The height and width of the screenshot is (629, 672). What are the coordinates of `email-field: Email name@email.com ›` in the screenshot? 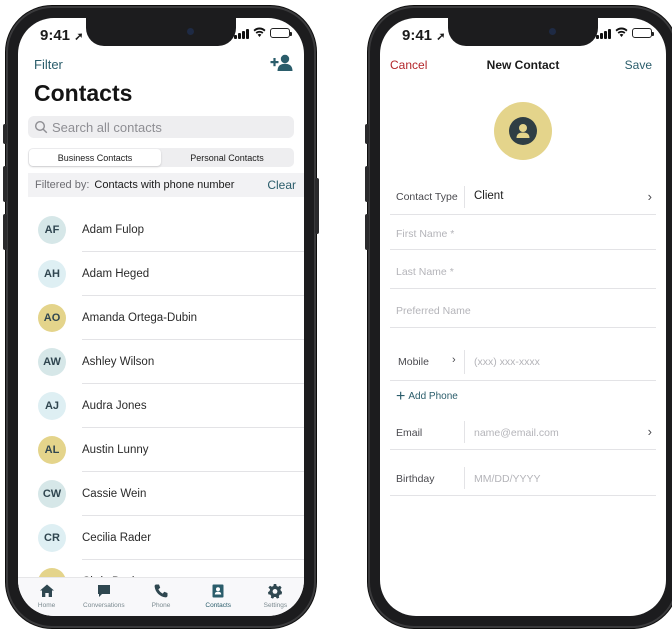 It's located at (523, 432).